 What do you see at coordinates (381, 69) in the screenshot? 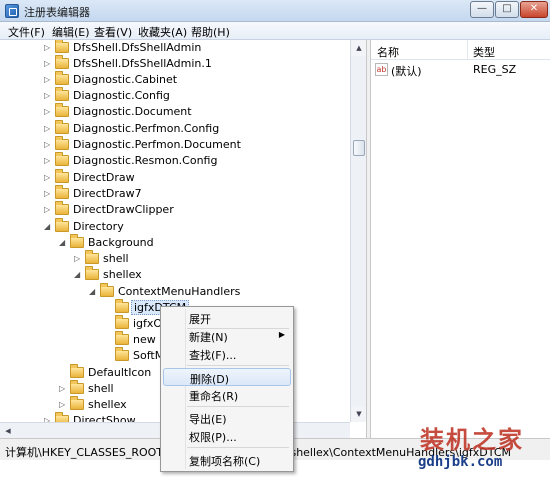
I see `string-value-icon: ab` at bounding box center [381, 69].